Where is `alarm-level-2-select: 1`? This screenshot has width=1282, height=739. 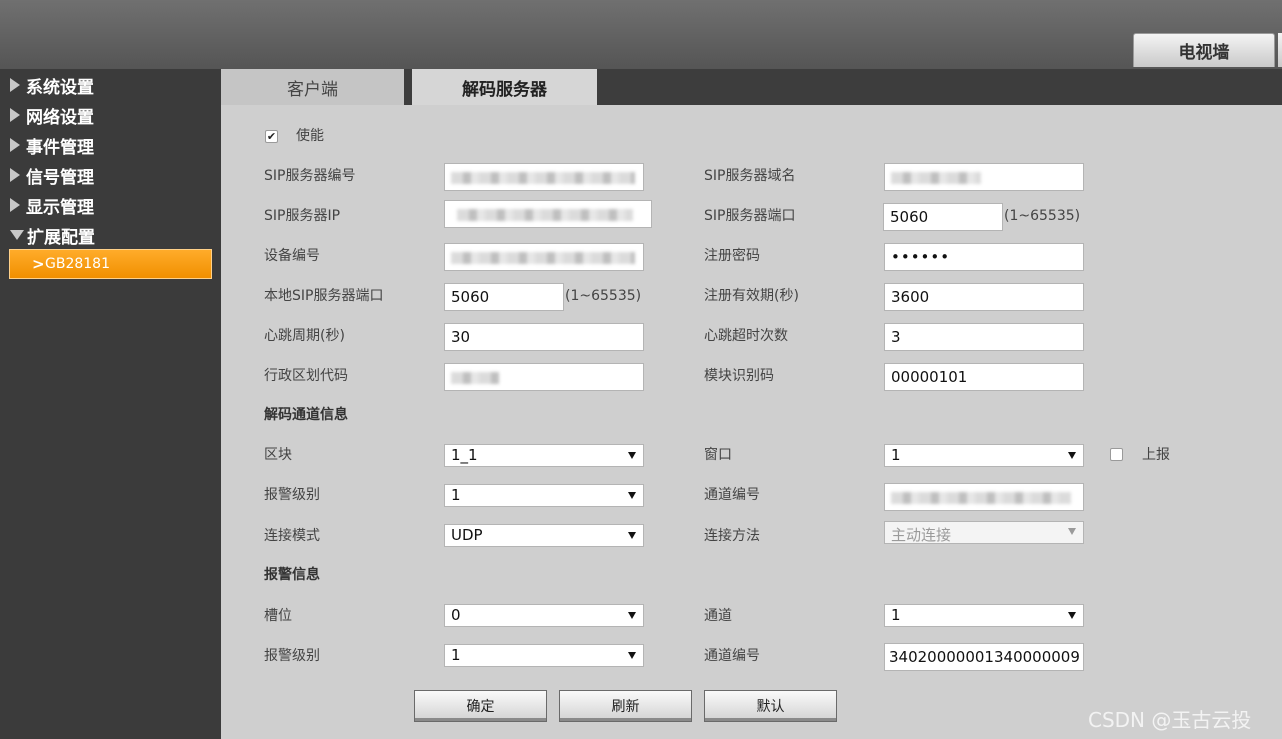 alarm-level-2-select: 1 is located at coordinates (544, 655).